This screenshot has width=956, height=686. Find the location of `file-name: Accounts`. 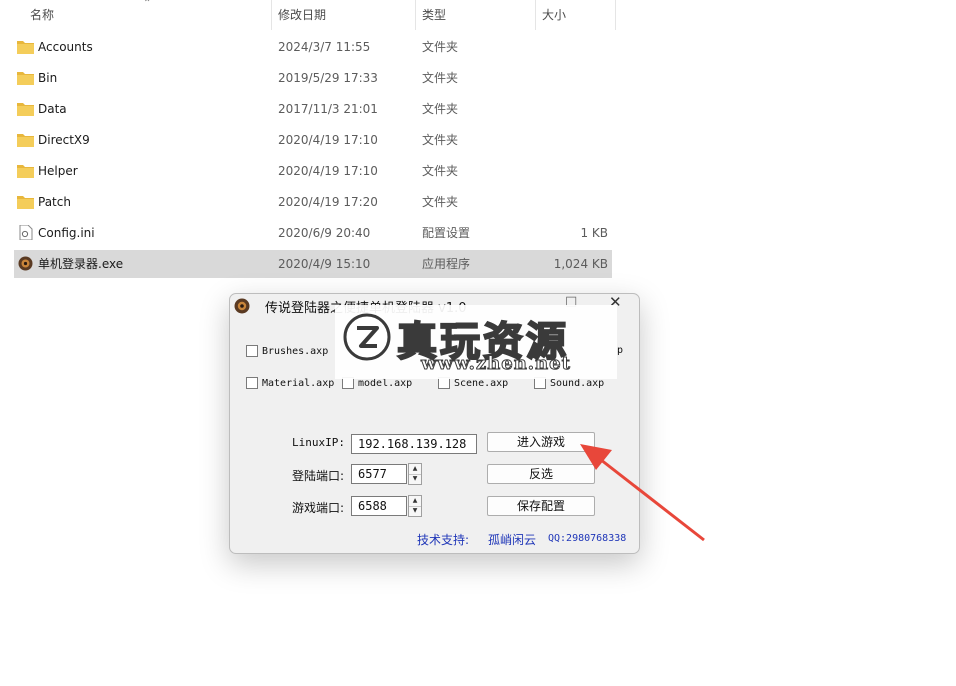

file-name: Accounts is located at coordinates (65, 47).